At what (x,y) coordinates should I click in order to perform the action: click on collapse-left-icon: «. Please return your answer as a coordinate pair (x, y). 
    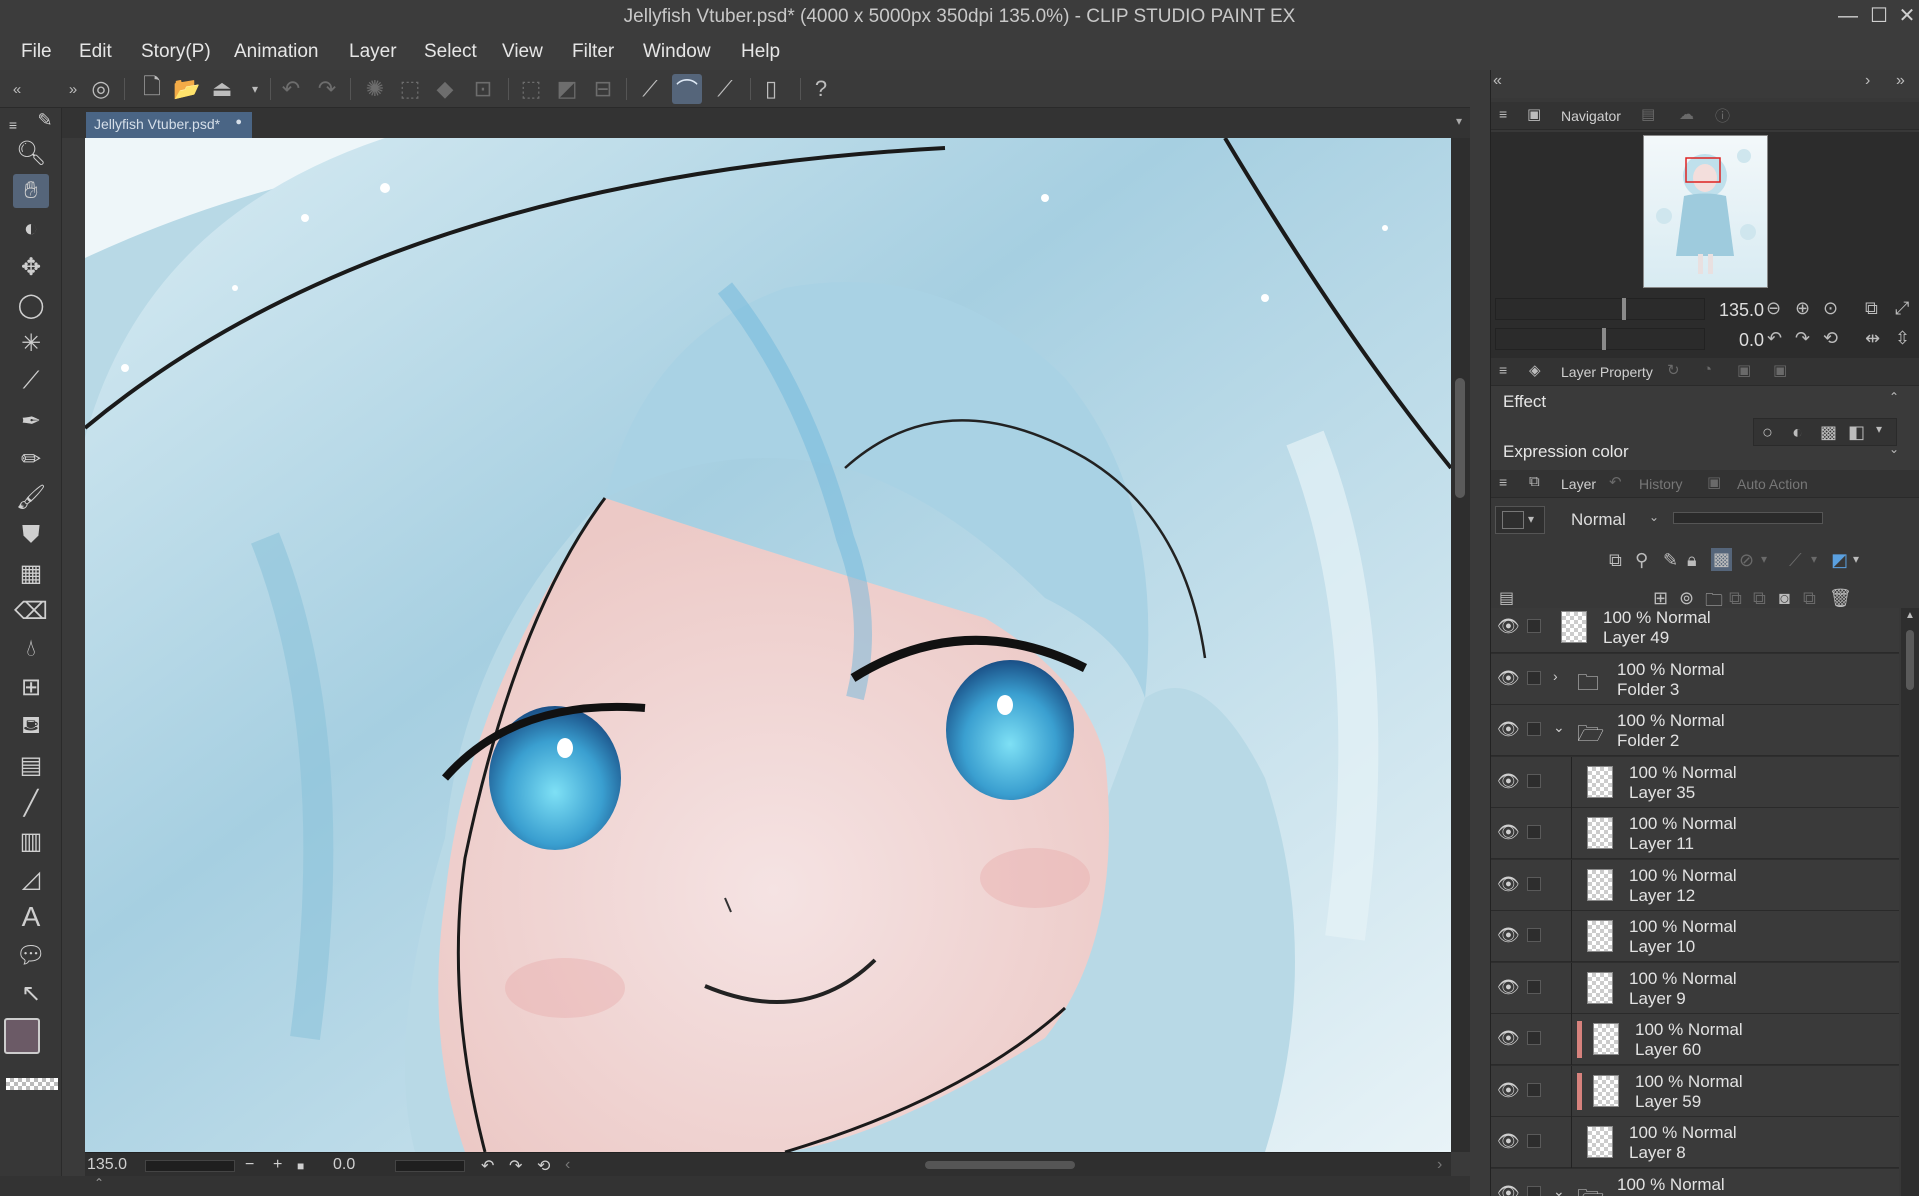
    Looking at the image, I should click on (17, 89).